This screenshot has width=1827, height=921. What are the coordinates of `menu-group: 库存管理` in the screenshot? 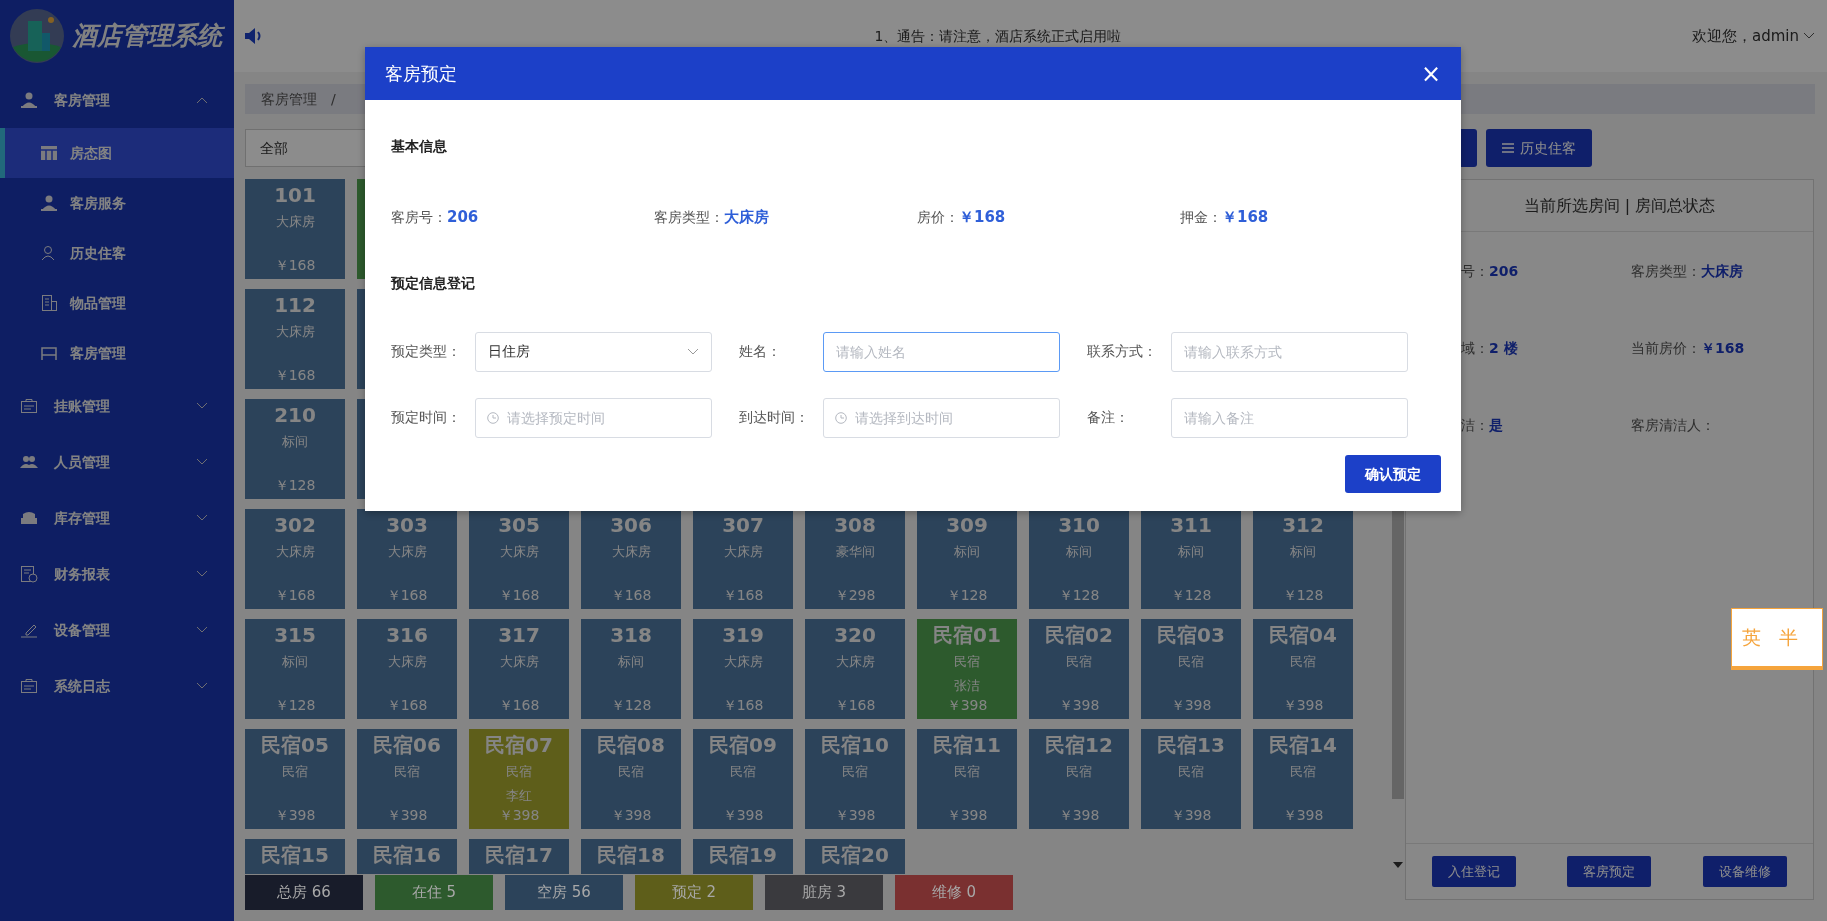 It's located at (117, 518).